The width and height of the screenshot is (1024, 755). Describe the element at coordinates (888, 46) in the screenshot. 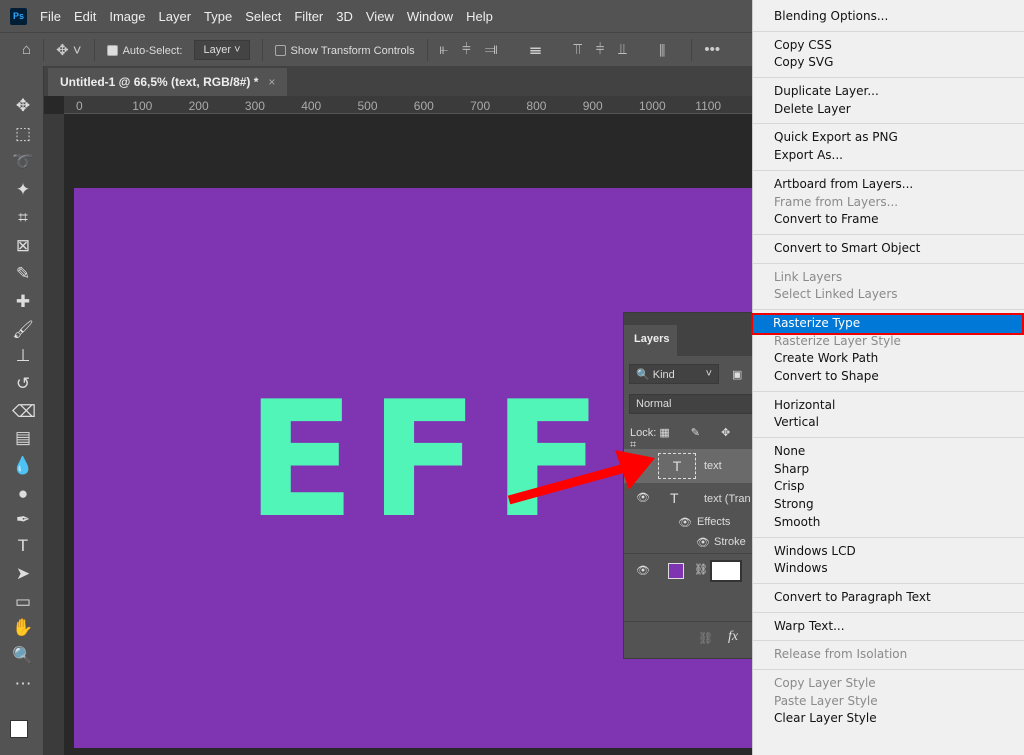

I see `menu-item-copy-css: Copy CSS` at that location.